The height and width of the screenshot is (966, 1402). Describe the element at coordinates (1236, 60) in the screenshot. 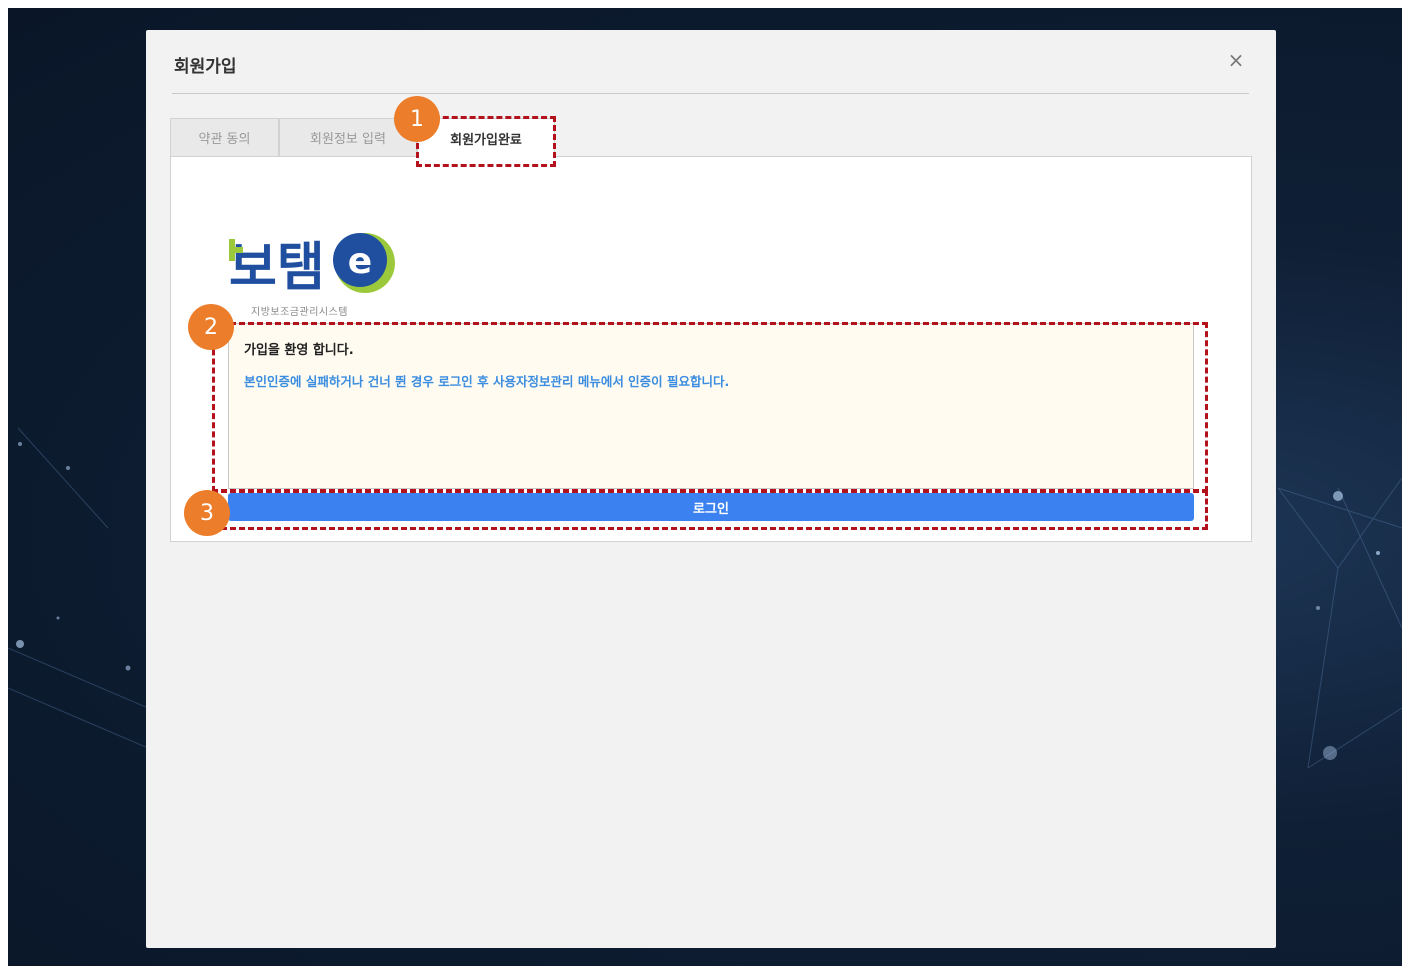

I see `close-icon: ×` at that location.